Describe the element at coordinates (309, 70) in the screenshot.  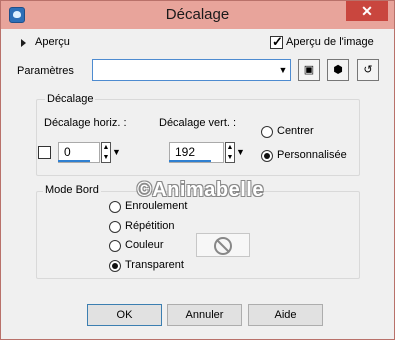
I see `save-preset-icon: ▣` at that location.